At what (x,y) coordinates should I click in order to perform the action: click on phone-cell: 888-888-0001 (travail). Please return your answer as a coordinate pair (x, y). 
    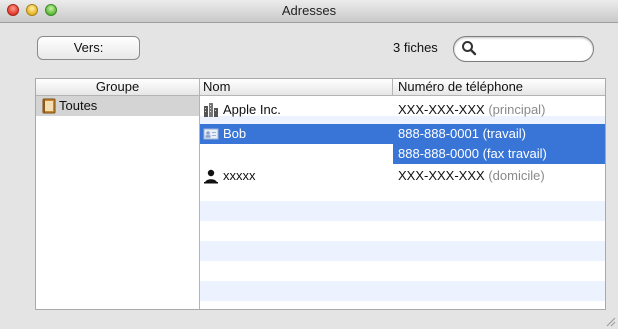
    Looking at the image, I should click on (462, 134).